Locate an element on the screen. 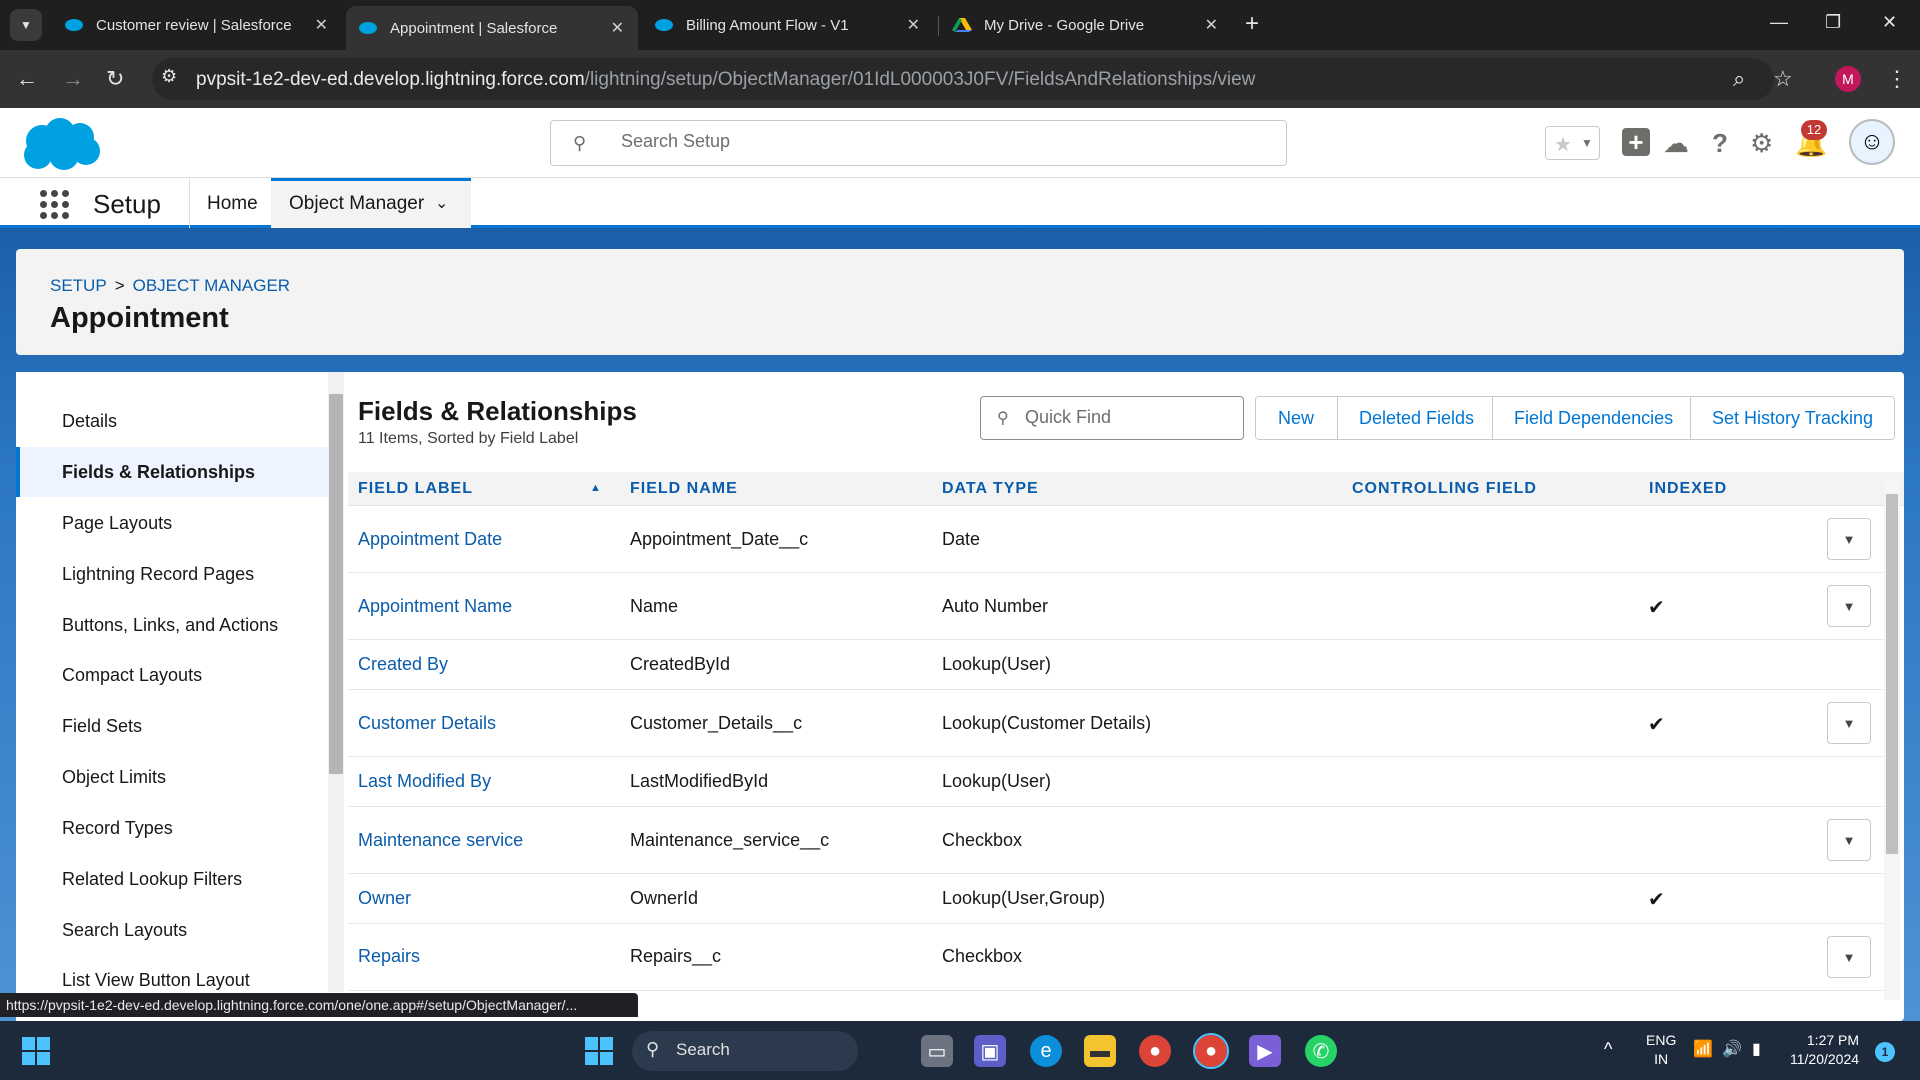 The width and height of the screenshot is (1920, 1080). volume-icon: 🔊 is located at coordinates (1732, 1049).